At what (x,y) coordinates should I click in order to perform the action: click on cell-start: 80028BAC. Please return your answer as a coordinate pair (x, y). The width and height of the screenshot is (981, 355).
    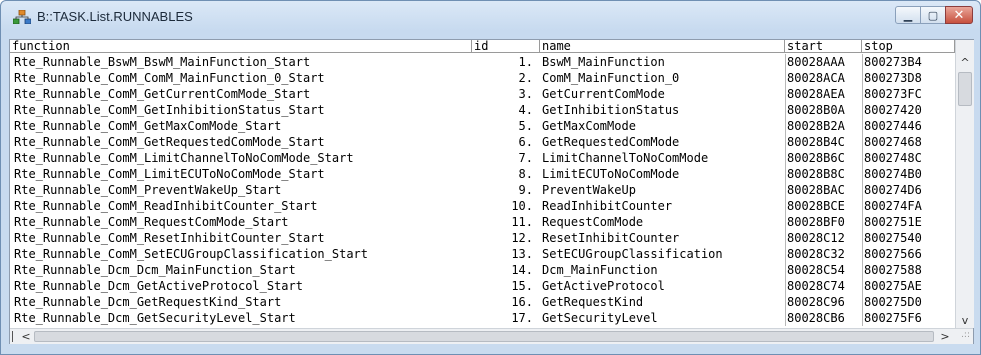
    Looking at the image, I should click on (816, 190).